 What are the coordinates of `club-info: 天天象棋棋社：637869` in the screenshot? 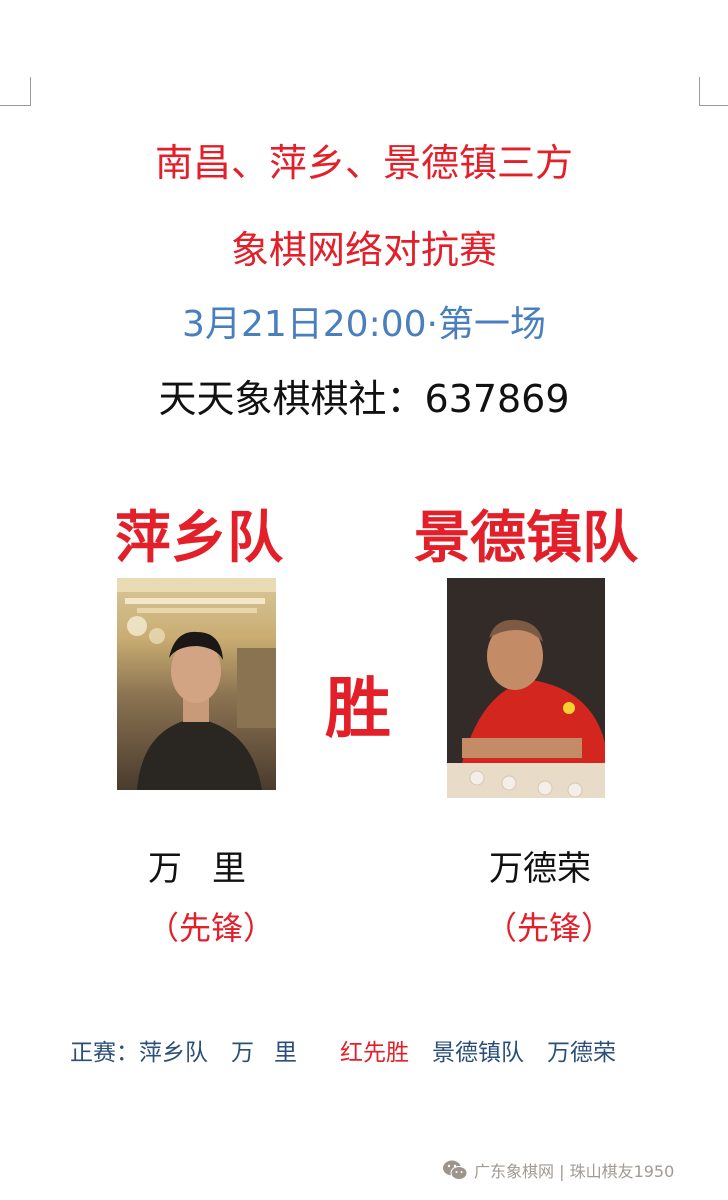 It's located at (364, 399).